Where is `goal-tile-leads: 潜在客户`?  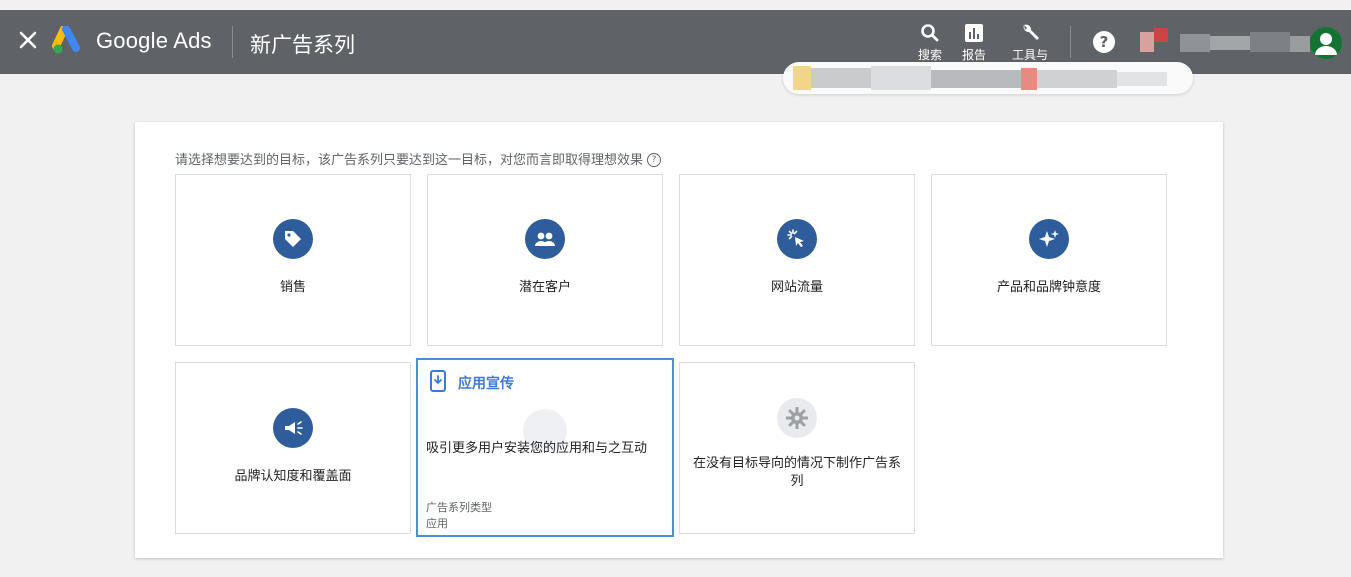
goal-tile-leads: 潜在客户 is located at coordinates (545, 260).